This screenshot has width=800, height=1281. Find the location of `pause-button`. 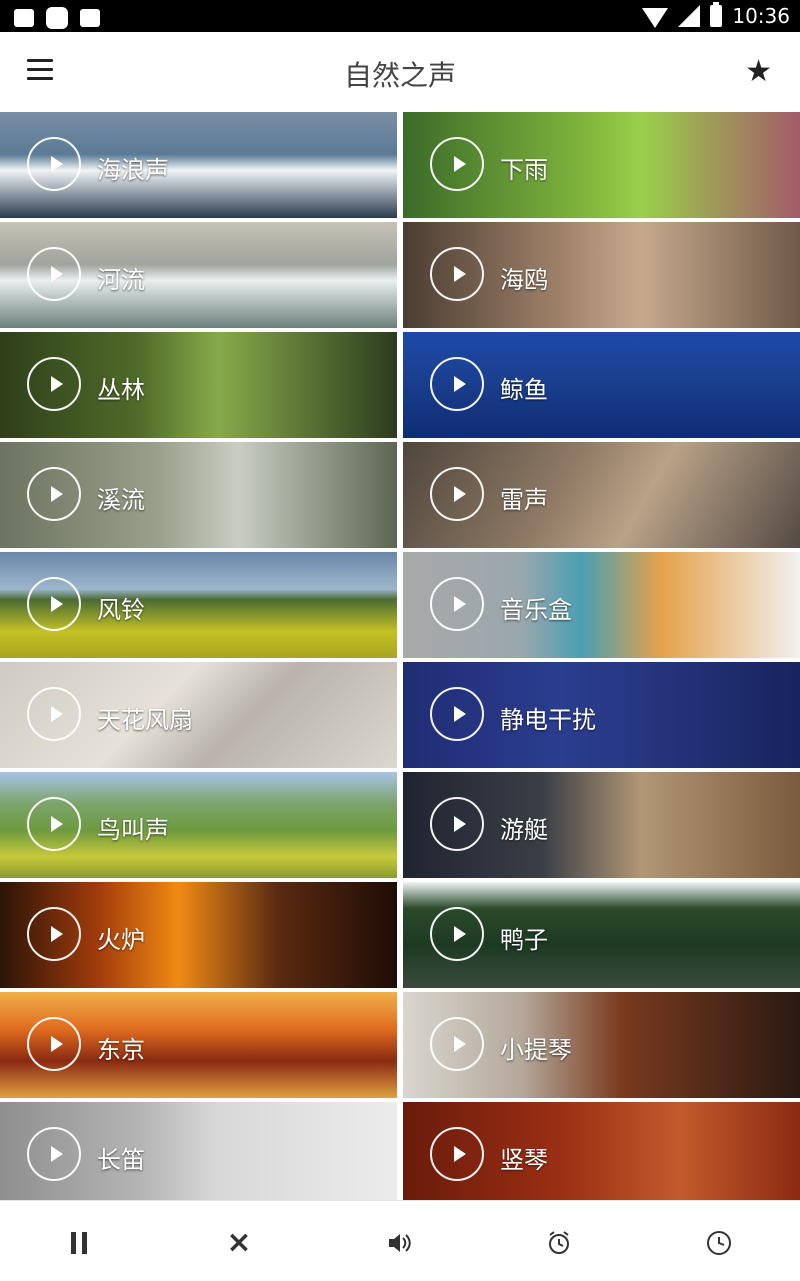

pause-button is located at coordinates (79, 1243).